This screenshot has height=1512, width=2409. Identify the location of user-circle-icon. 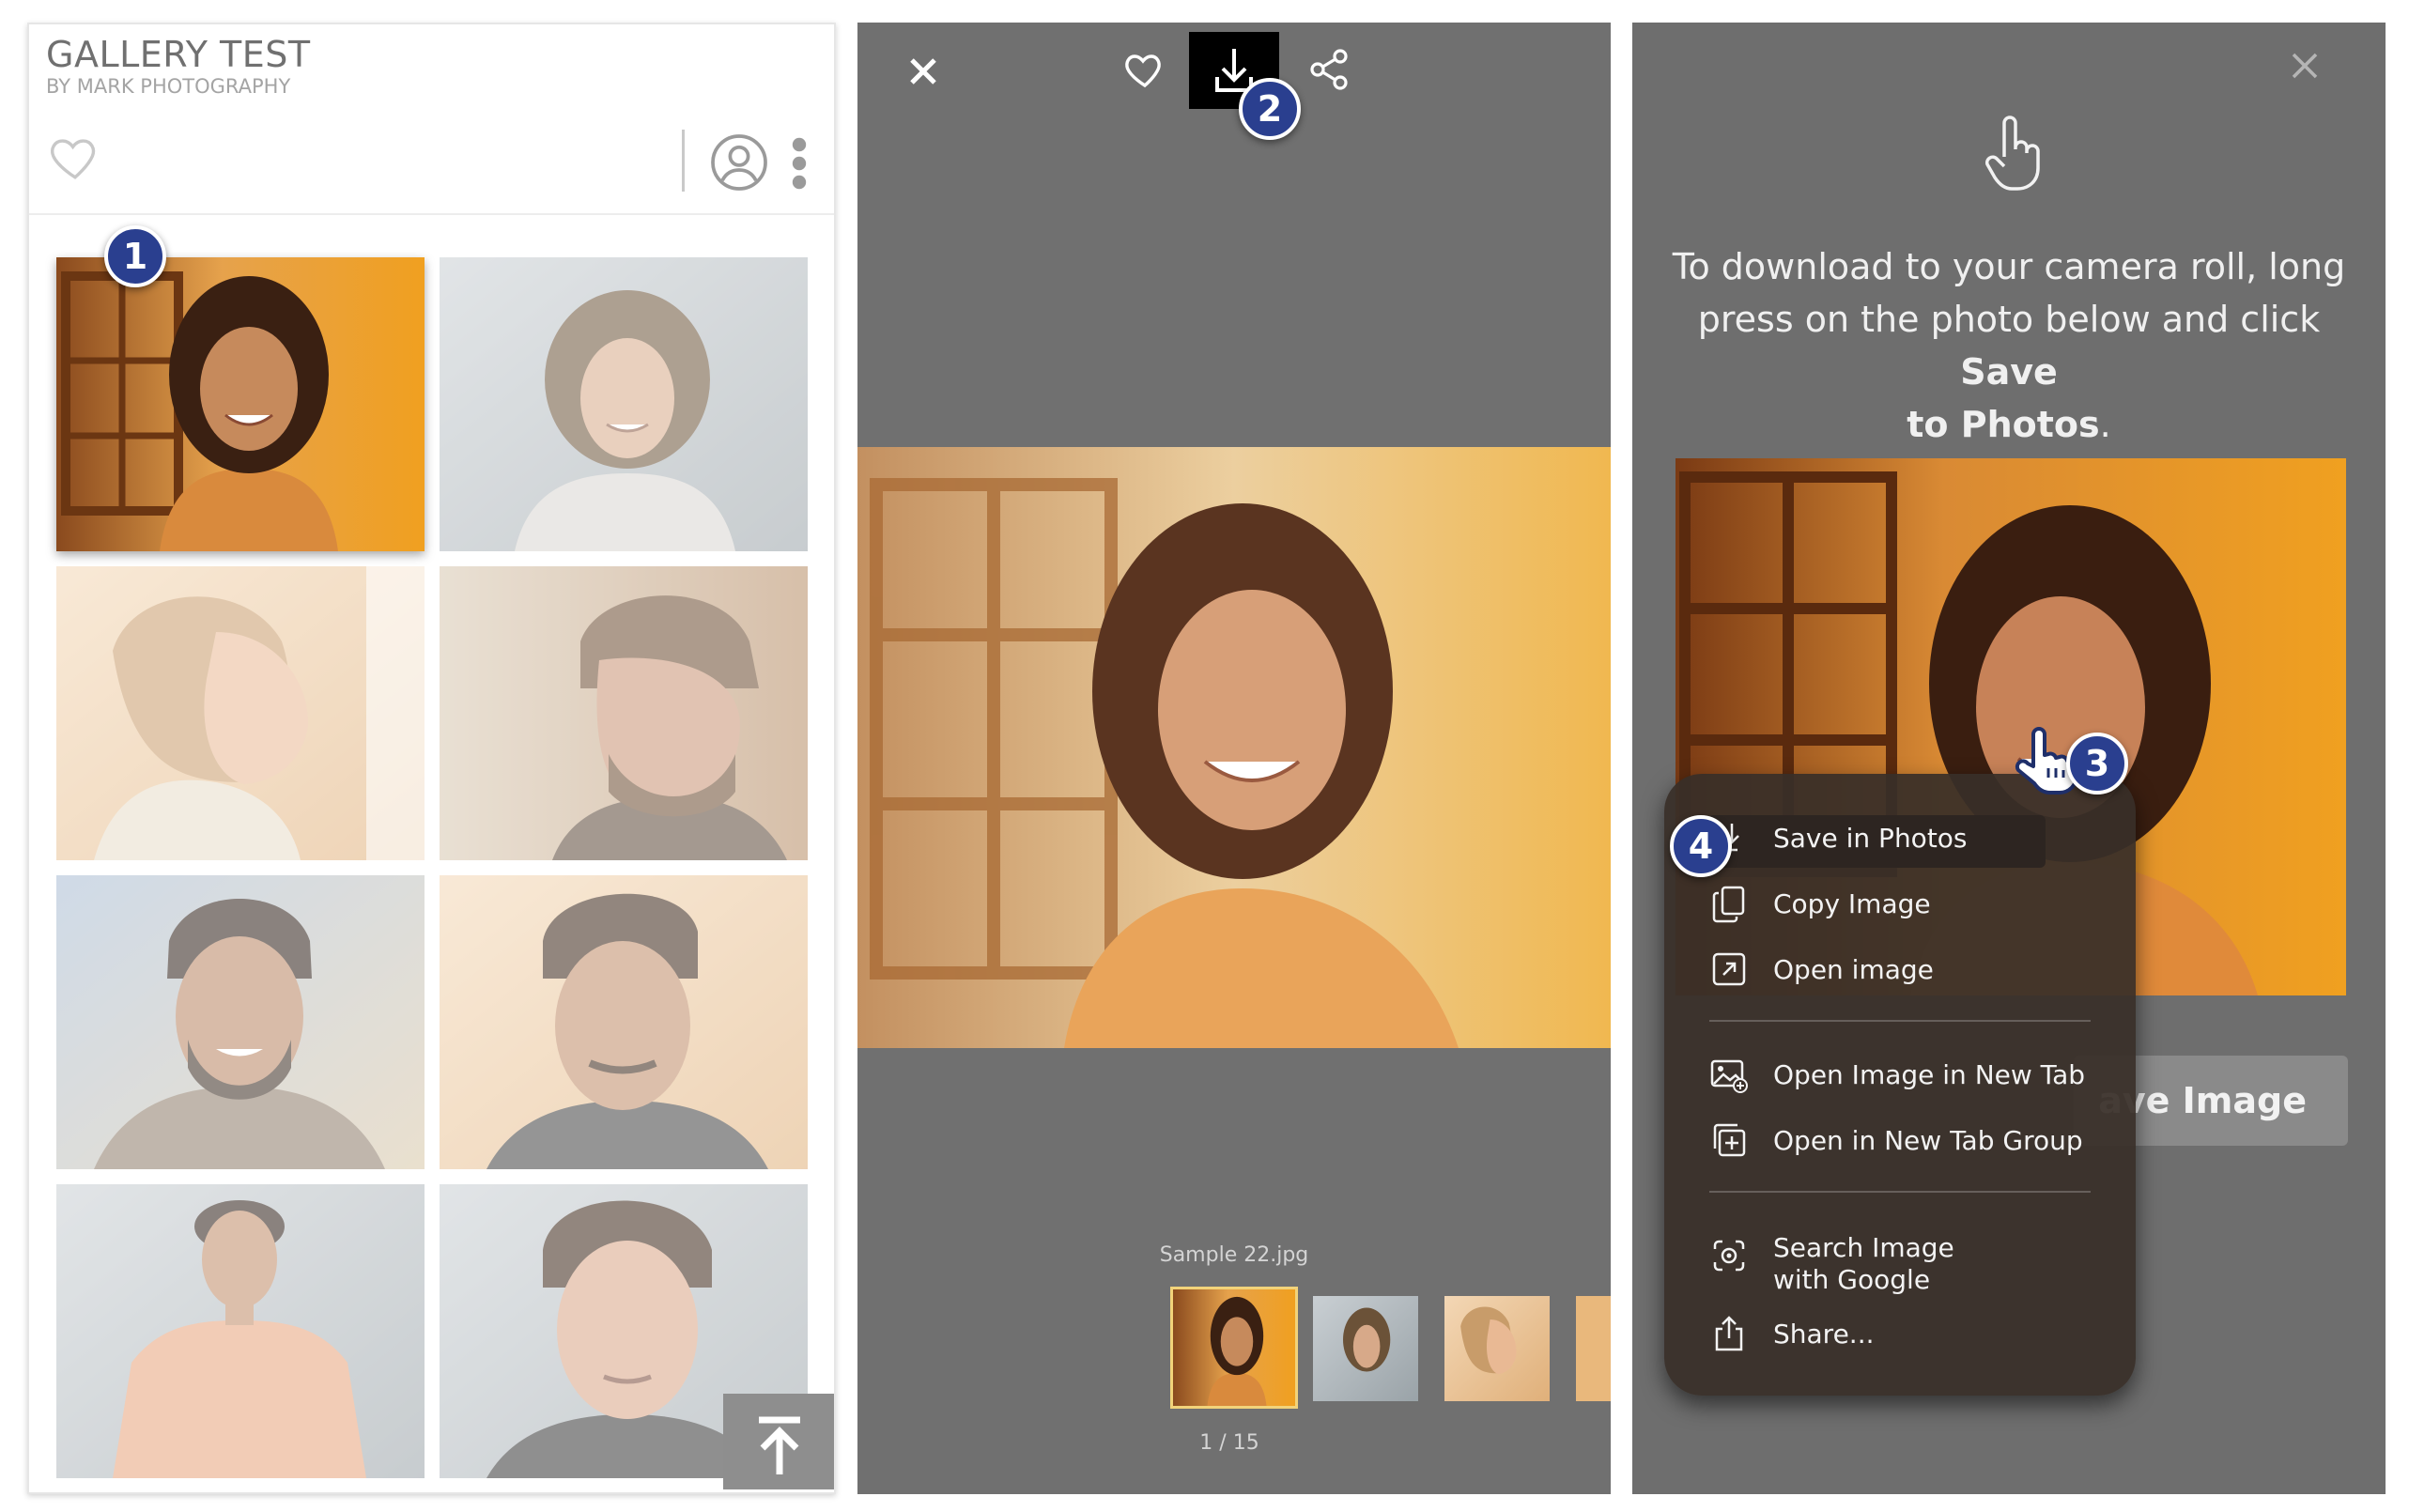
(739, 162).